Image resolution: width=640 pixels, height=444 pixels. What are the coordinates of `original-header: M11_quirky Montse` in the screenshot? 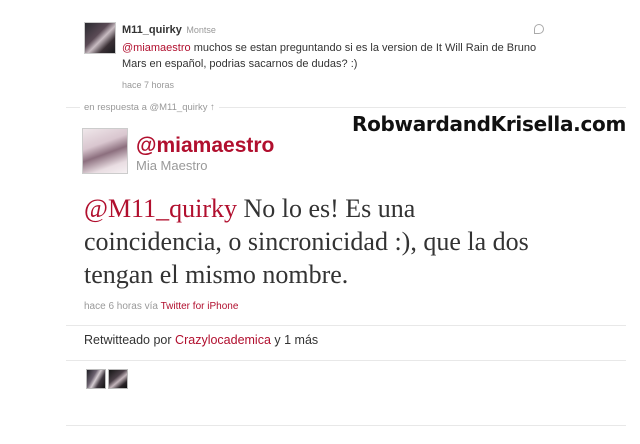 It's located at (169, 29).